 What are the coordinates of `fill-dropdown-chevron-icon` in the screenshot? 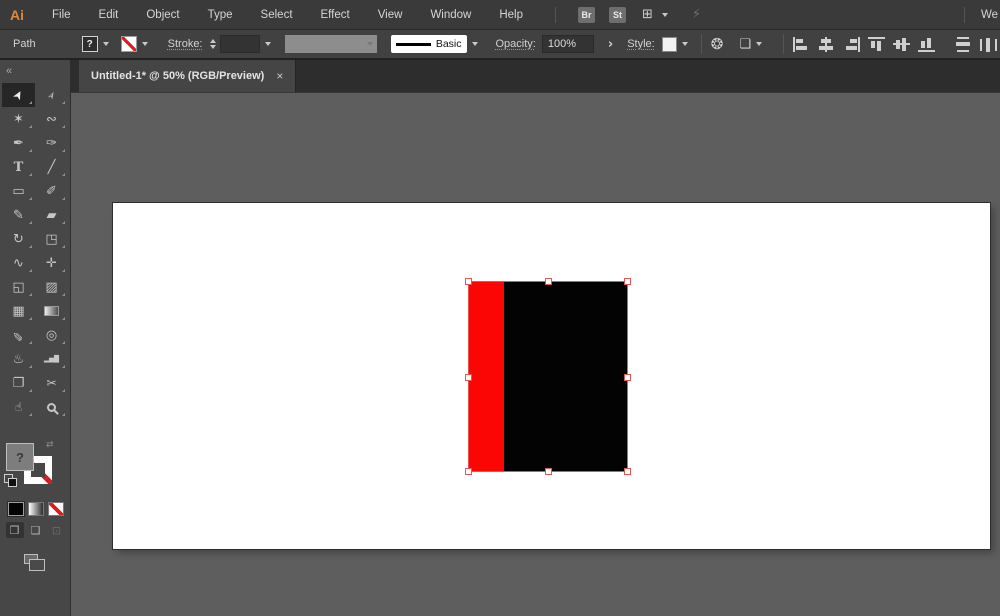 It's located at (105, 44).